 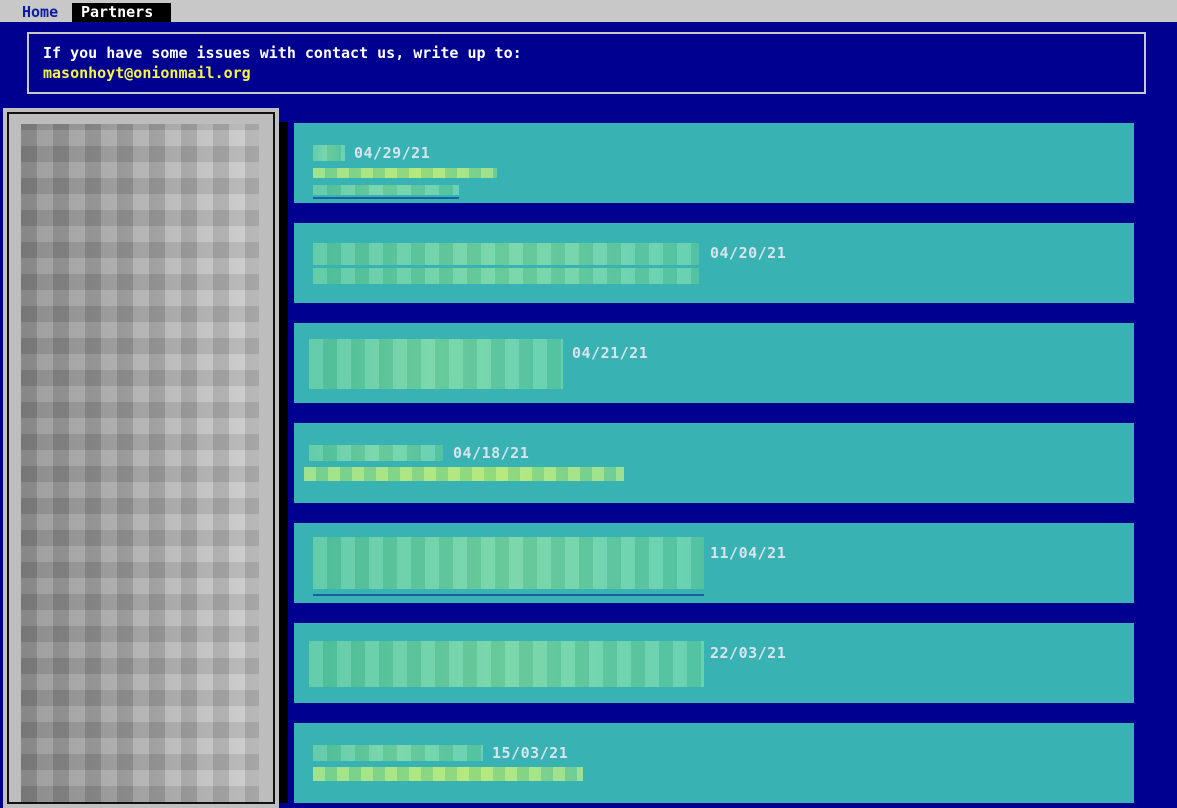 I want to click on contact-email-link: masonhoyt@onionmail.org, so click(x=147, y=73).